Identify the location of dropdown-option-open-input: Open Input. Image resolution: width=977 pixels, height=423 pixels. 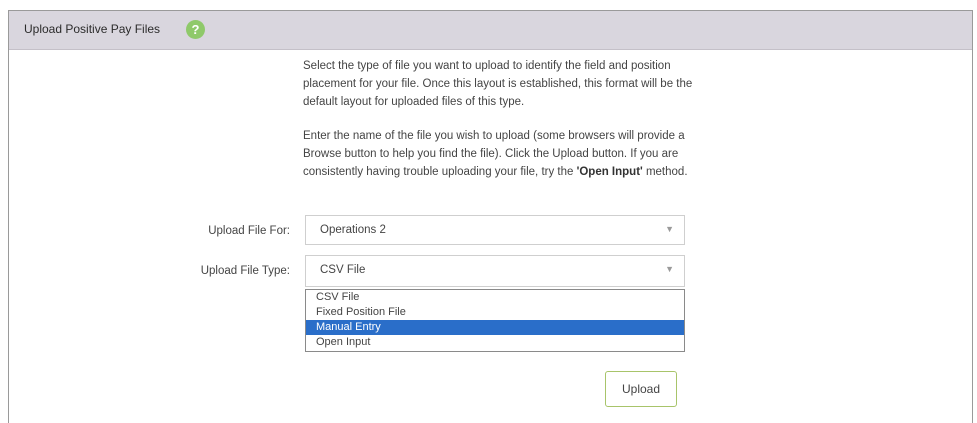
(495, 342).